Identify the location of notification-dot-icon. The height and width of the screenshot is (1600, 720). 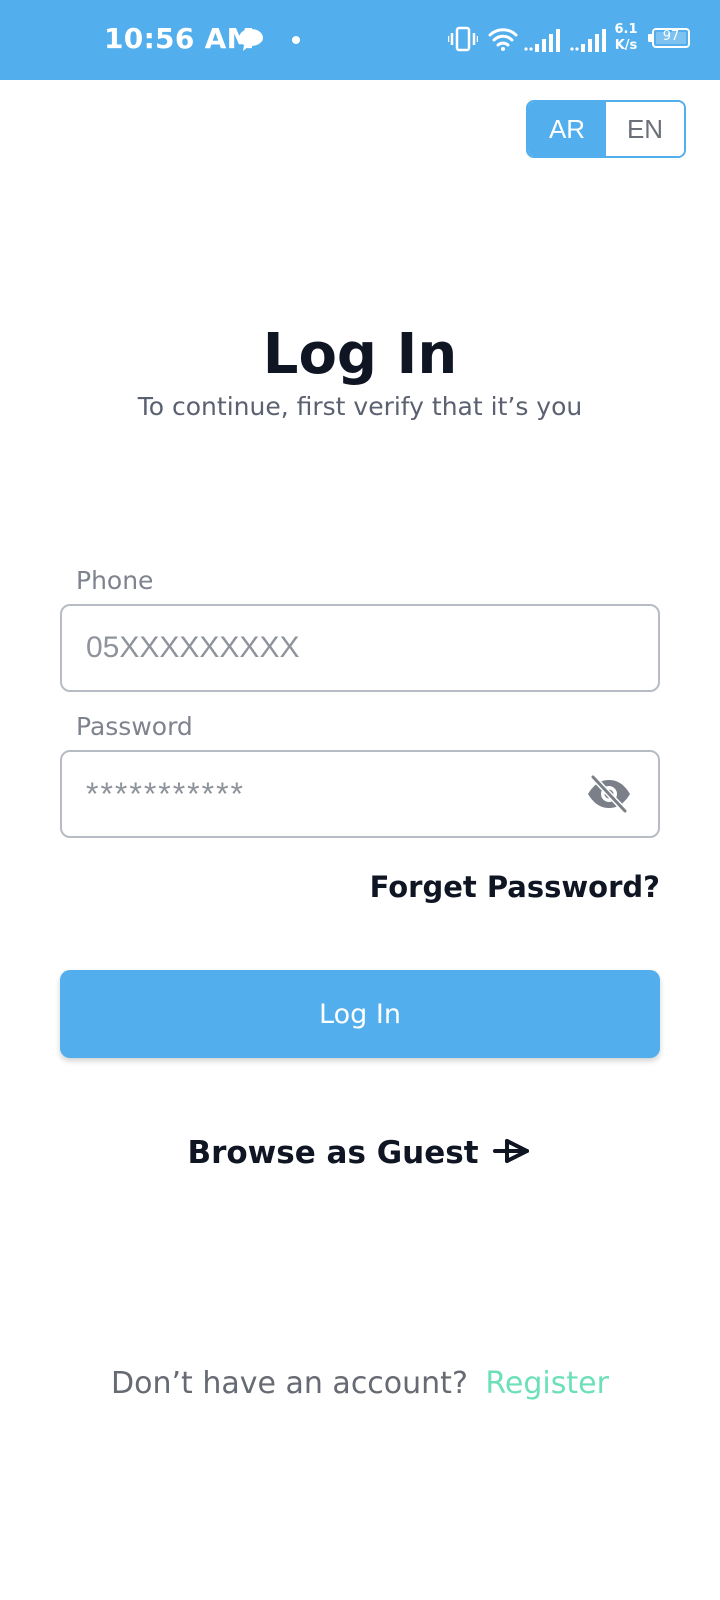
(296, 40).